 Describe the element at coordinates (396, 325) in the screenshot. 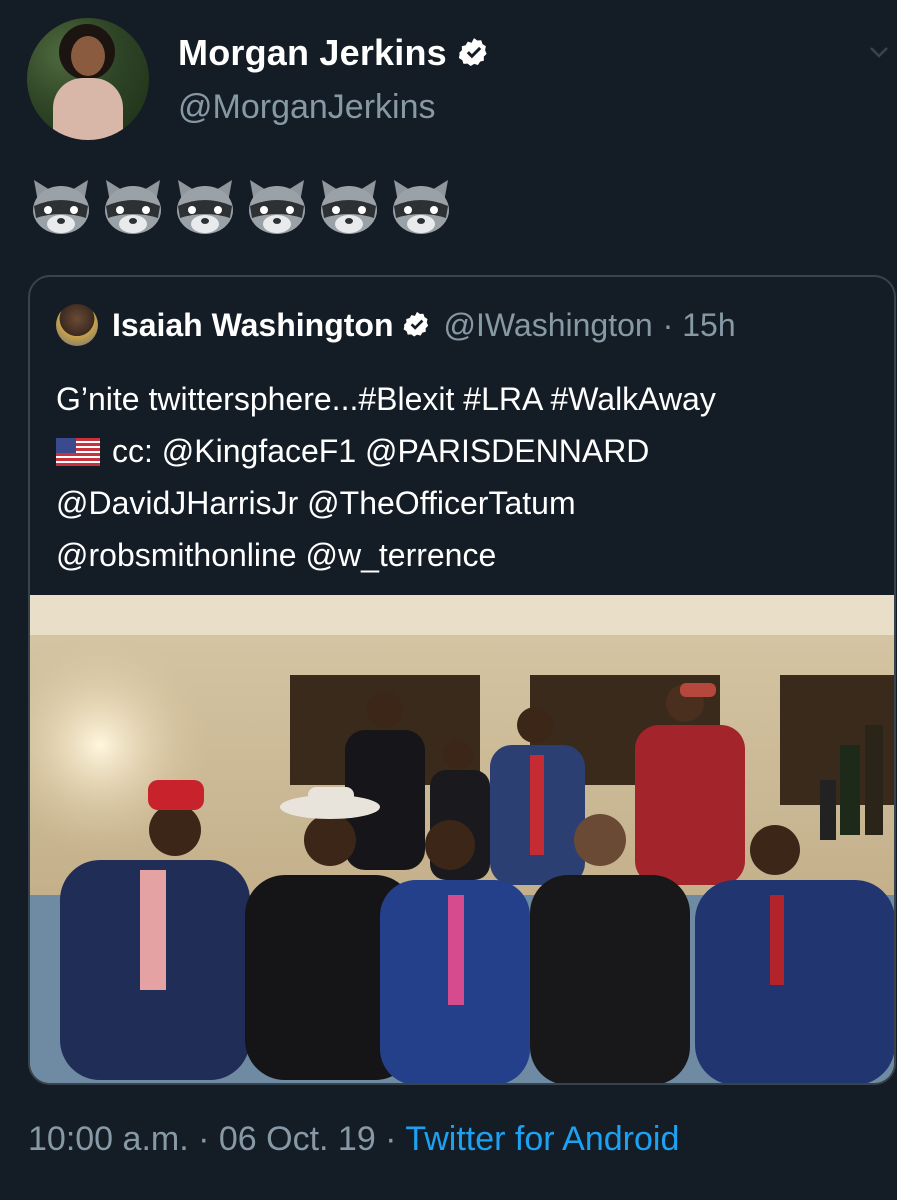

I see `quoted-tweet-header: Isaiah Washington @IWashington · 15h` at that location.